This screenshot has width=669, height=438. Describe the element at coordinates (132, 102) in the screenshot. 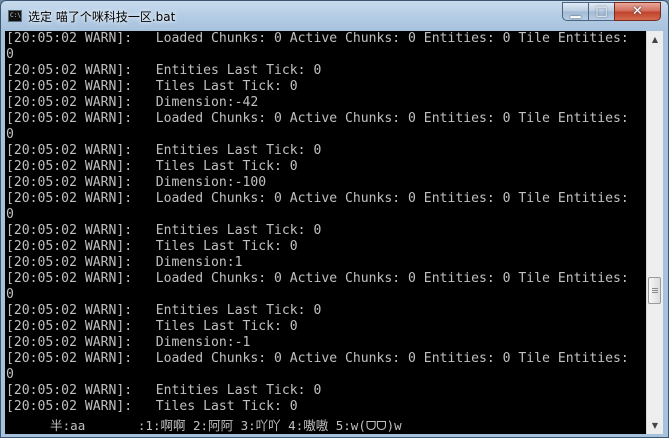

I see `console-line: [20:05:02 WARN]: Dimension:-42` at that location.